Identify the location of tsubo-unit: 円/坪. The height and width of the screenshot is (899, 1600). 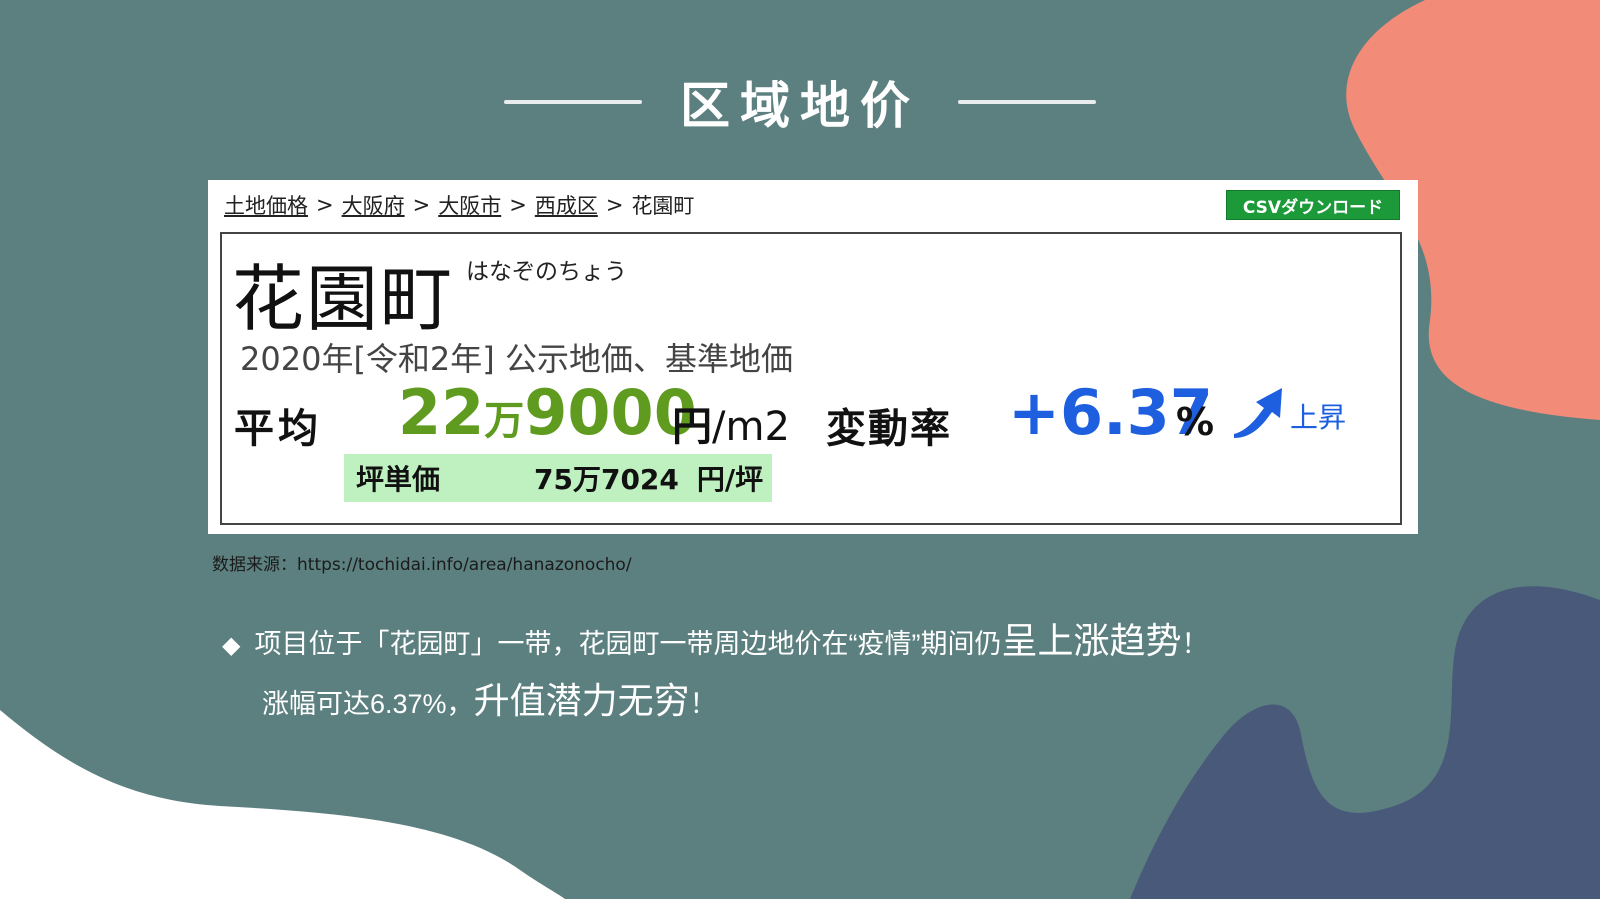
(730, 479).